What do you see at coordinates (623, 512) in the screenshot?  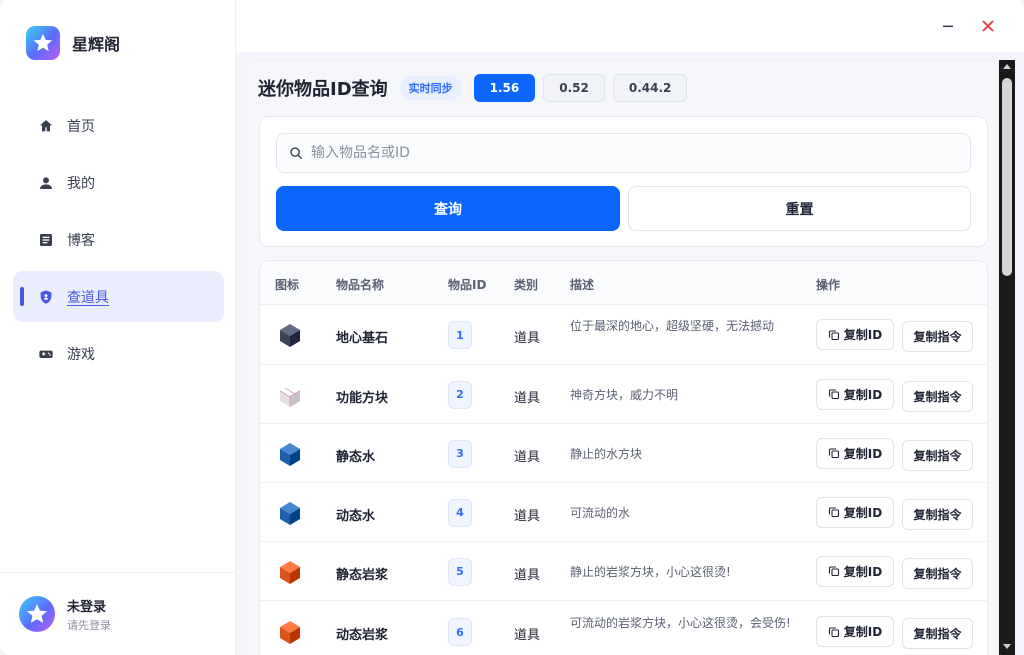 I see `table-row: 动态水 4 道具 可流动的水 复制ID 复制指令` at bounding box center [623, 512].